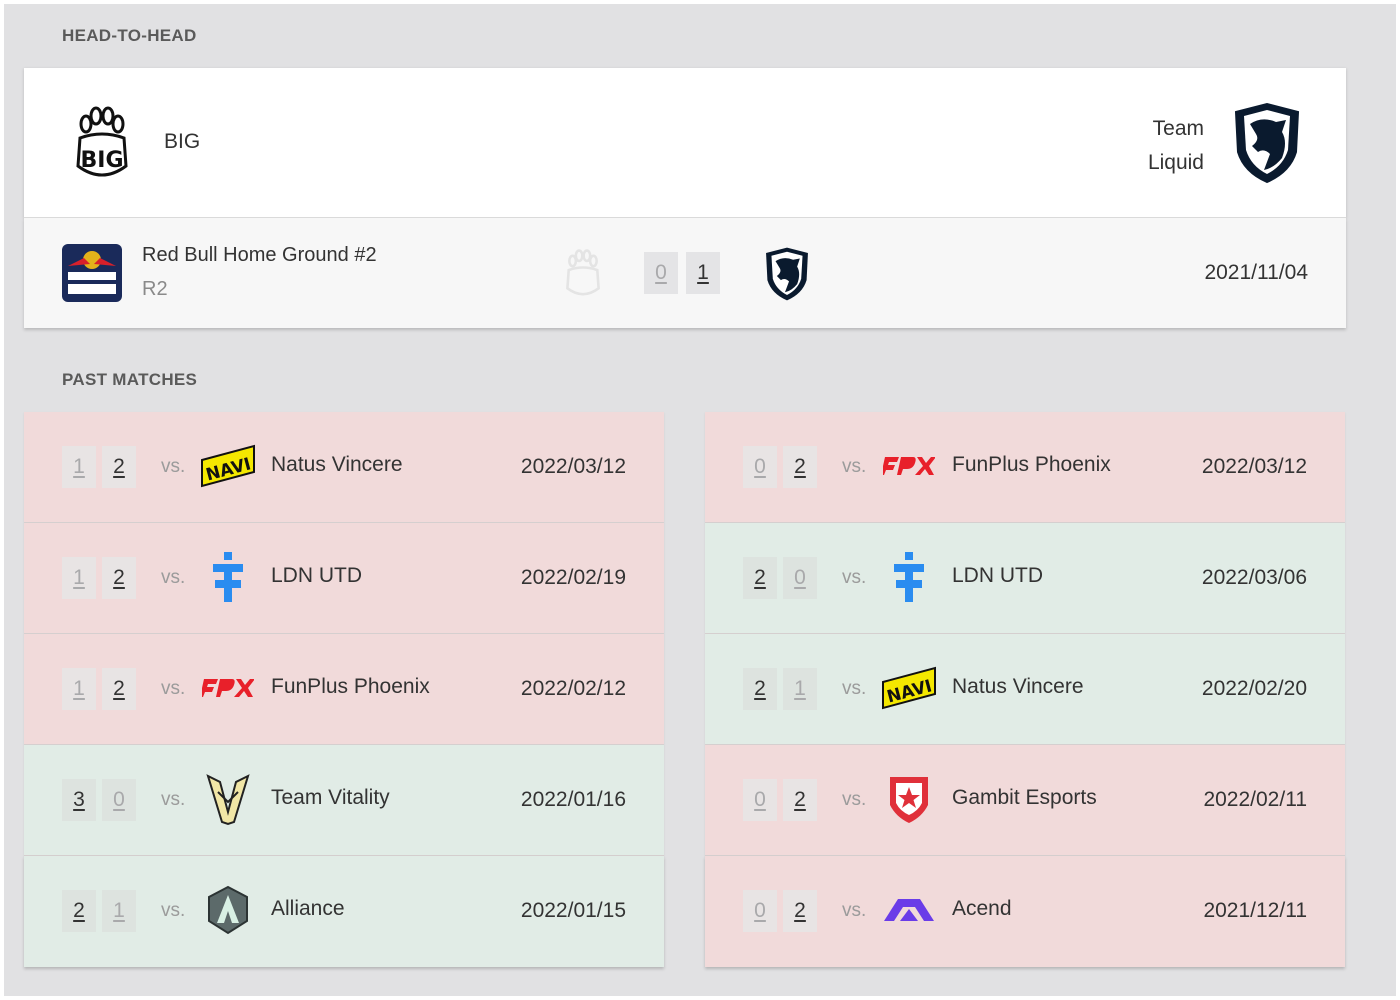 This screenshot has width=1400, height=1000. I want to click on event-name: Red Bull Home Ground #2, so click(259, 255).